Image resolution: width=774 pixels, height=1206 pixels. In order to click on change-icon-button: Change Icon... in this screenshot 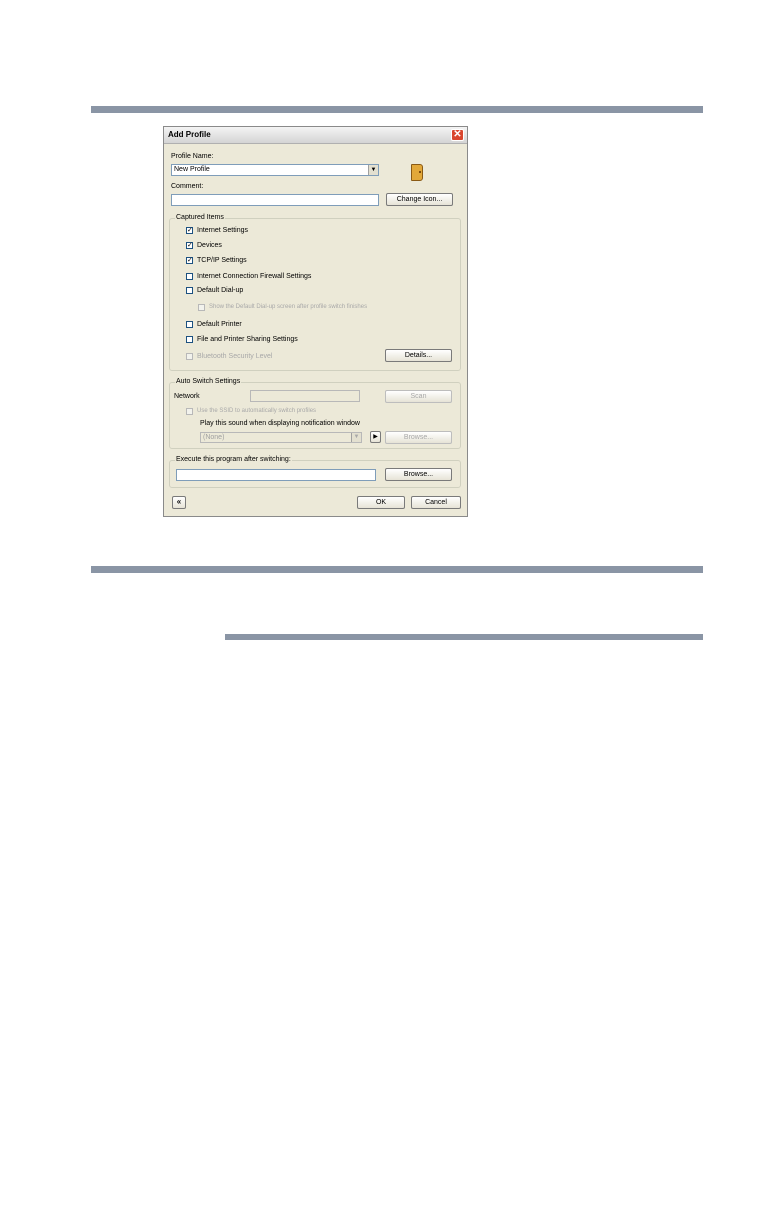, I will do `click(419, 199)`.